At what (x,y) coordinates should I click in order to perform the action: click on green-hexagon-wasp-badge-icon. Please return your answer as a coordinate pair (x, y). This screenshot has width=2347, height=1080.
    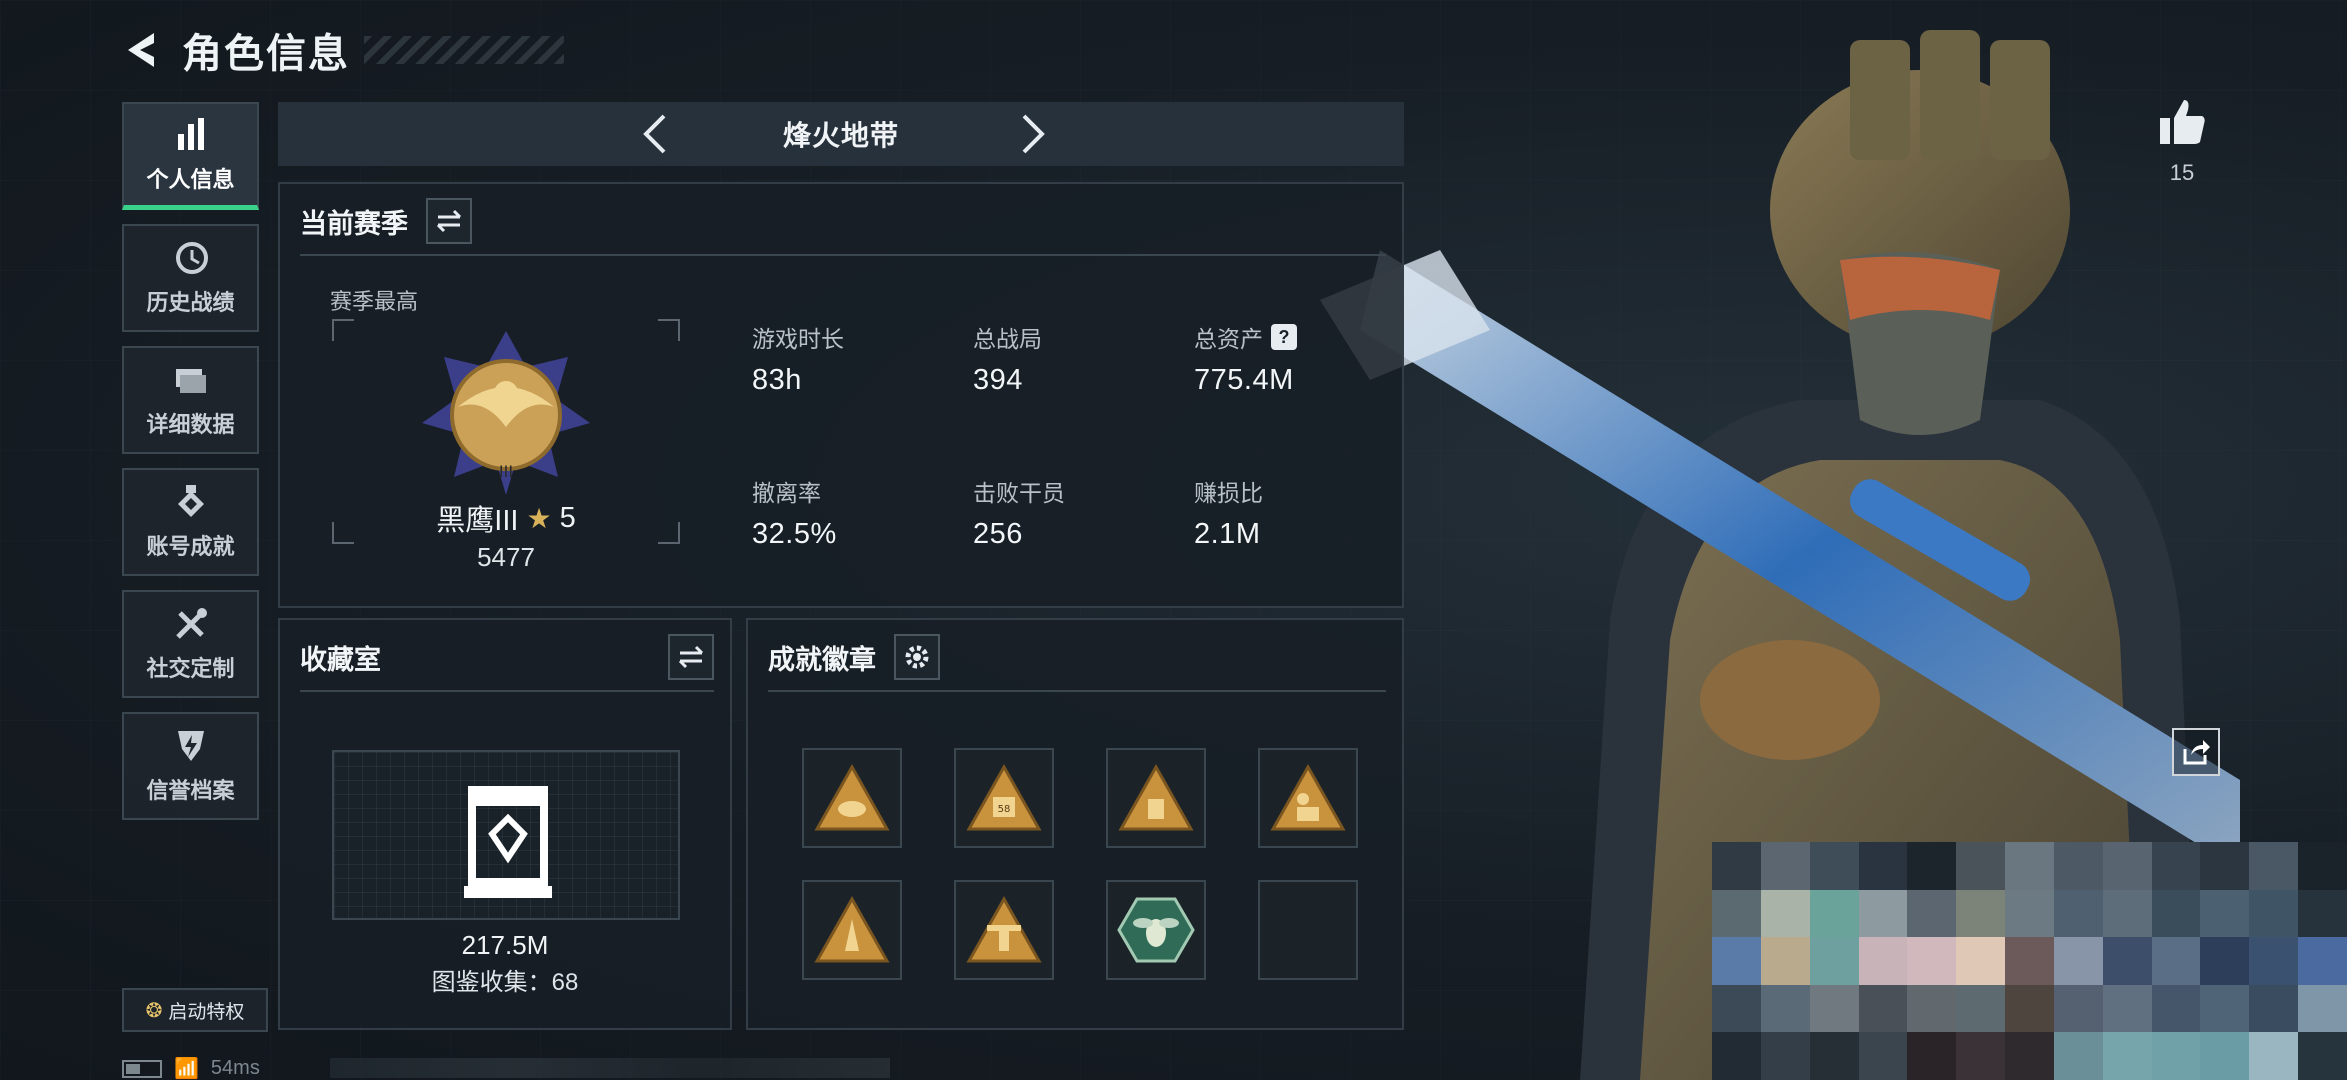
    Looking at the image, I should click on (1156, 930).